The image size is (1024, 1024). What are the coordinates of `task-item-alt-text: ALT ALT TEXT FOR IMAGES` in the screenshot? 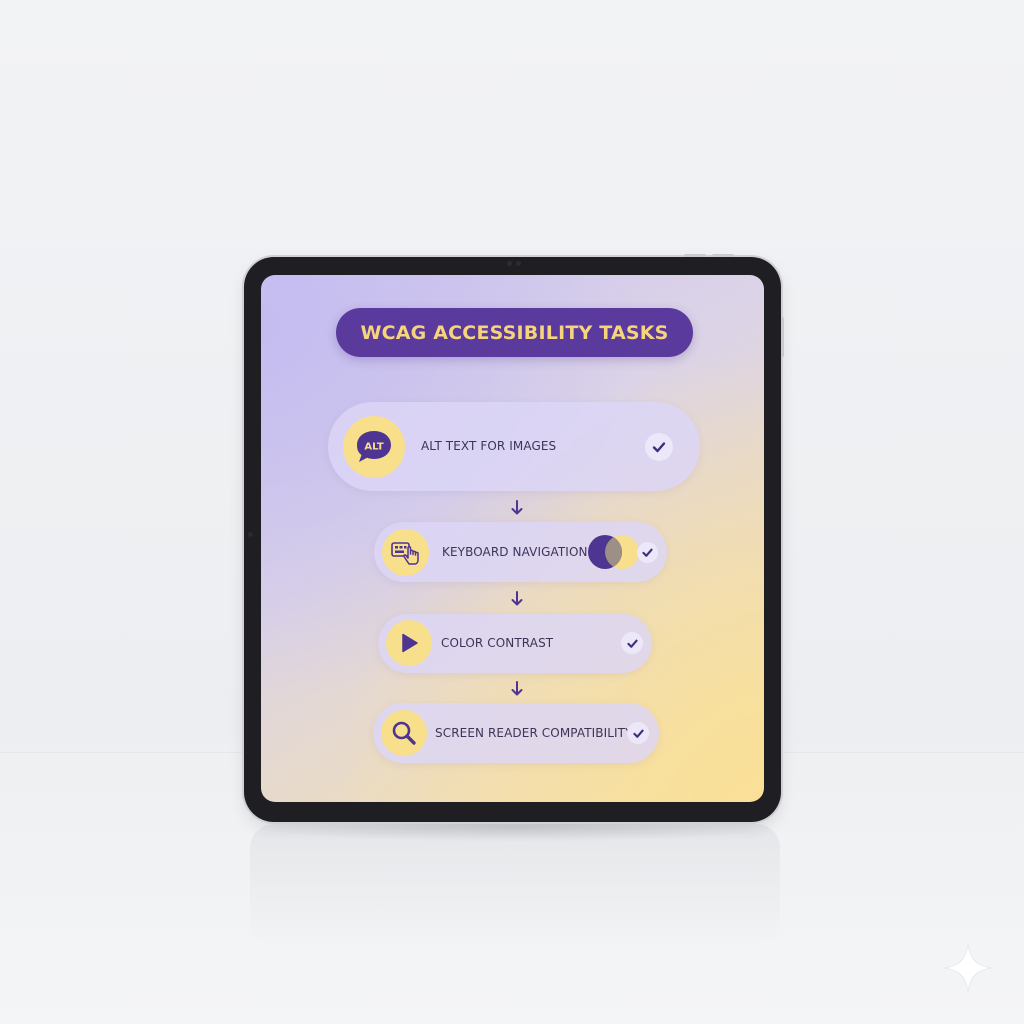 It's located at (514, 446).